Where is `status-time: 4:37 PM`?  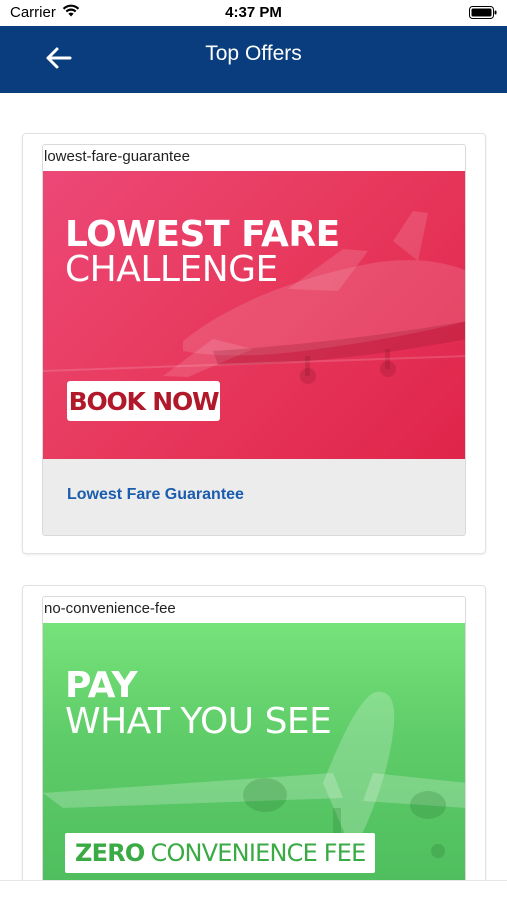
status-time: 4:37 PM is located at coordinates (253, 12).